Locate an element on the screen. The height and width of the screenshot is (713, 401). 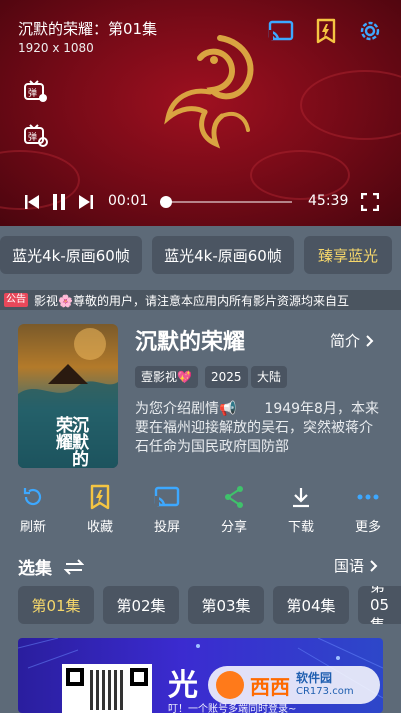
video-resolution: 1920 x 1080 is located at coordinates (56, 48).